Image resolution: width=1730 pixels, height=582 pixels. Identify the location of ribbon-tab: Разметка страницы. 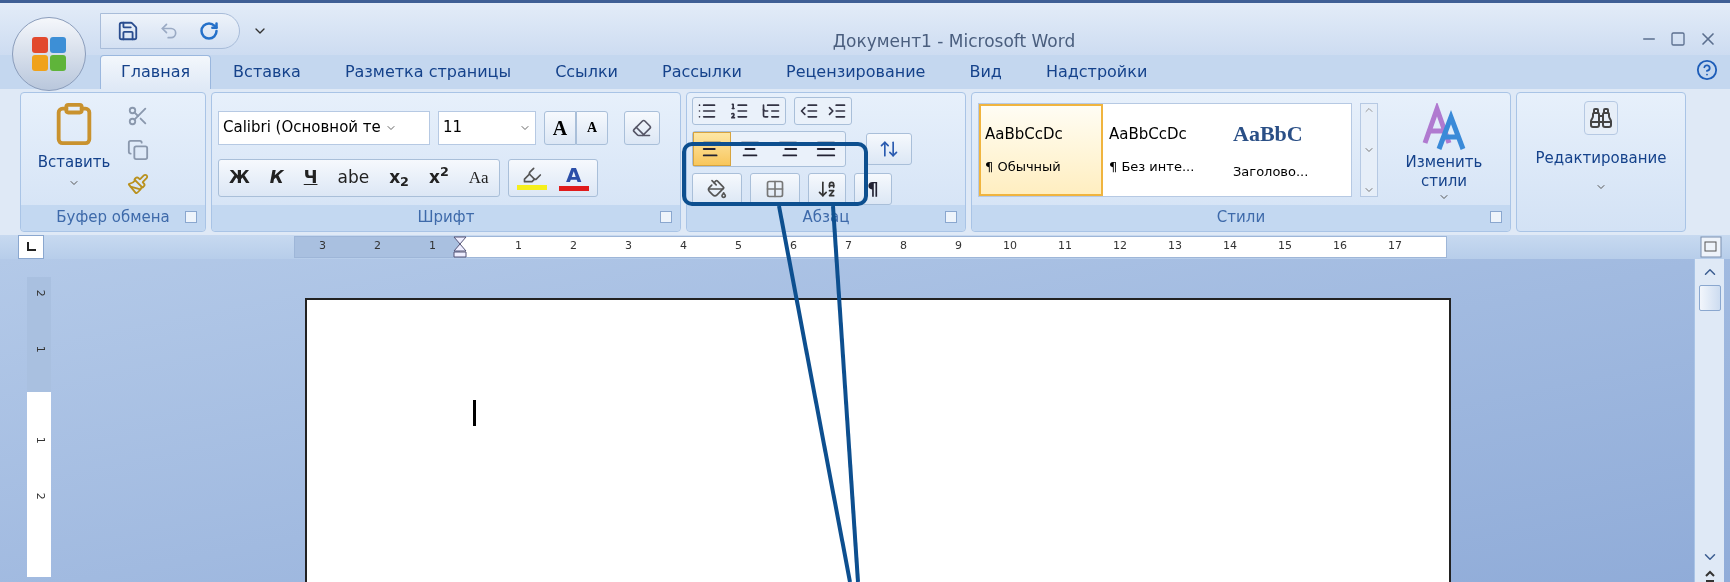
(428, 71).